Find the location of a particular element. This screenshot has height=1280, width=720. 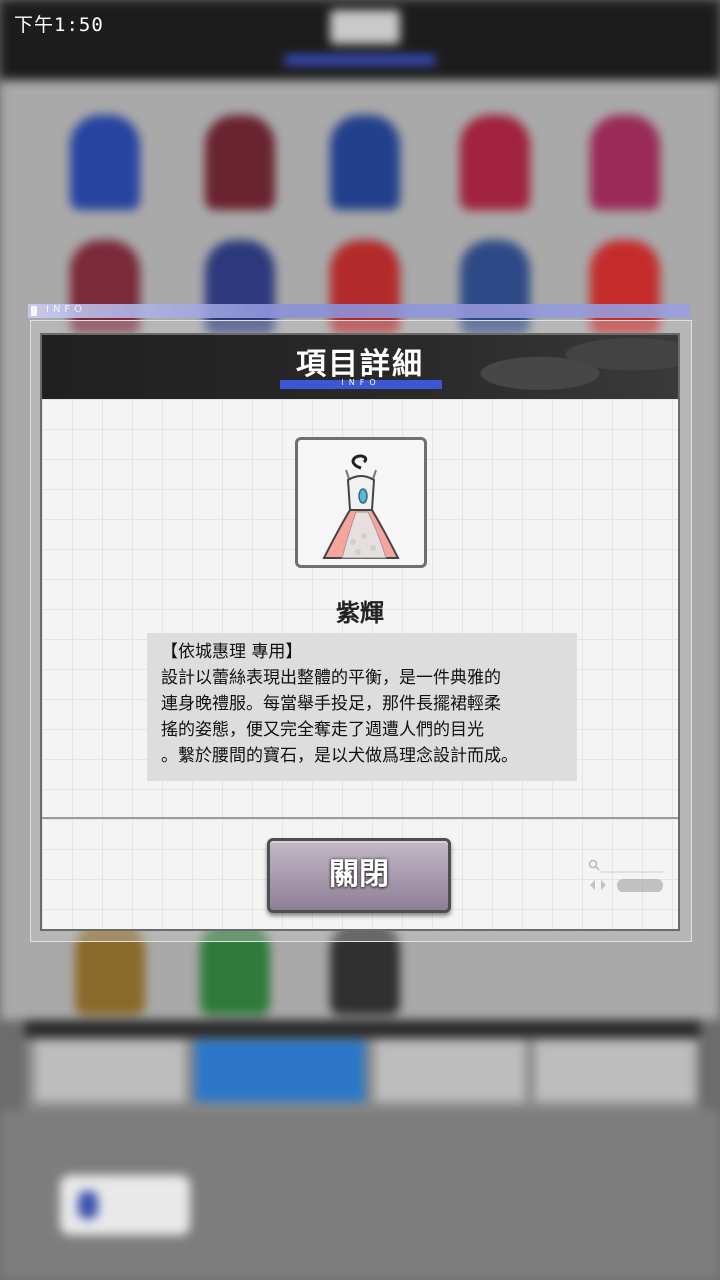

background-title is located at coordinates (365, 27).